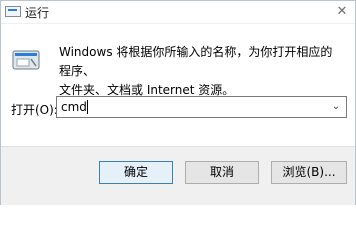  Describe the element at coordinates (26, 60) in the screenshot. I see `run-program-icon` at that location.